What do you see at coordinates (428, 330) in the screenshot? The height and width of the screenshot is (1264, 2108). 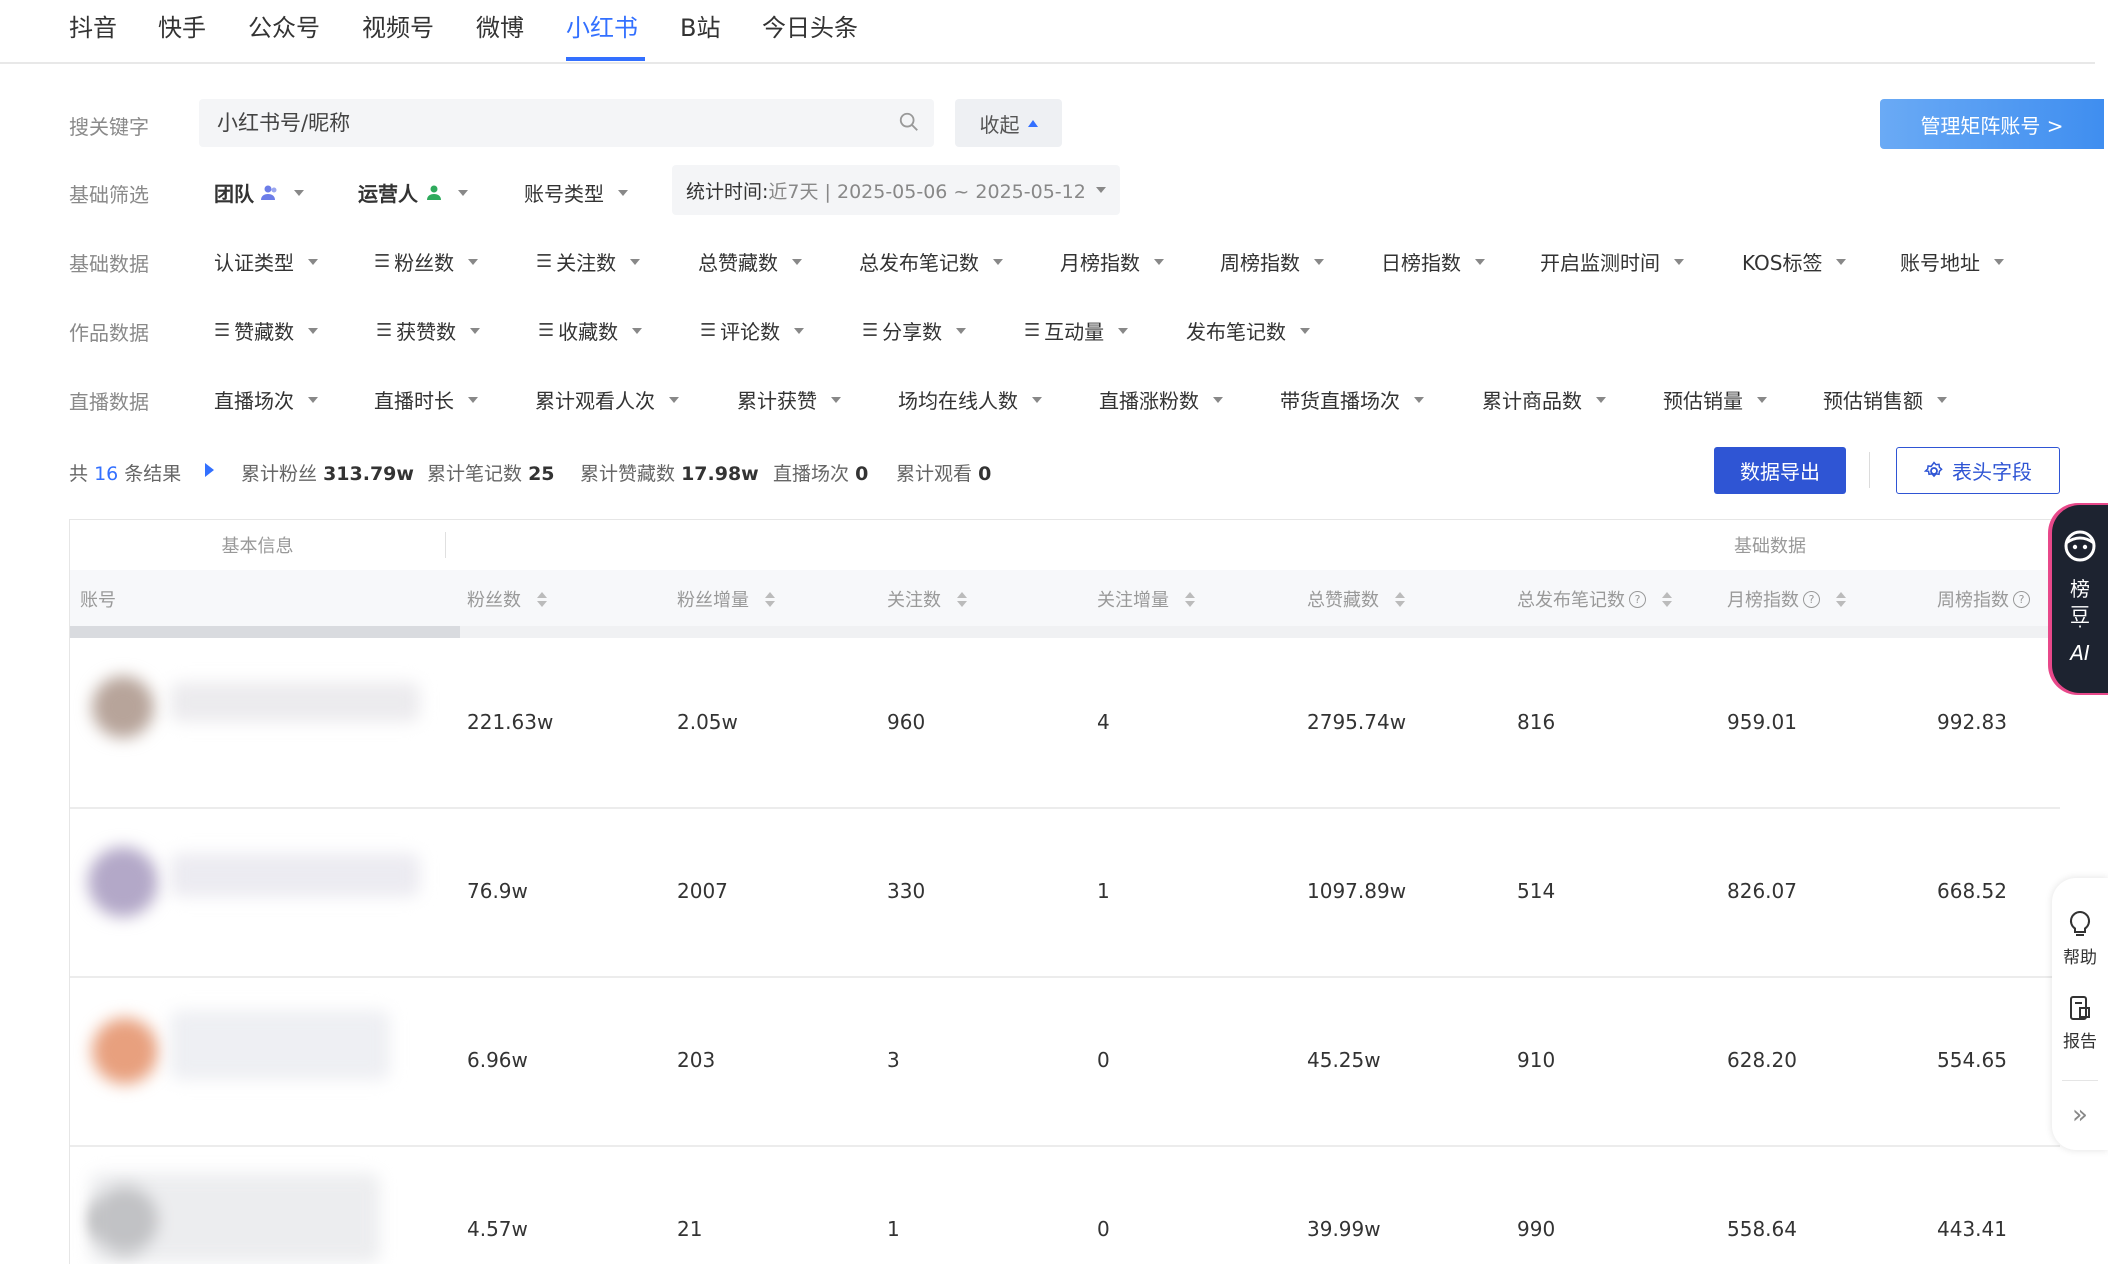 I see `filter-likes-received: ☰ 获赞数` at bounding box center [428, 330].